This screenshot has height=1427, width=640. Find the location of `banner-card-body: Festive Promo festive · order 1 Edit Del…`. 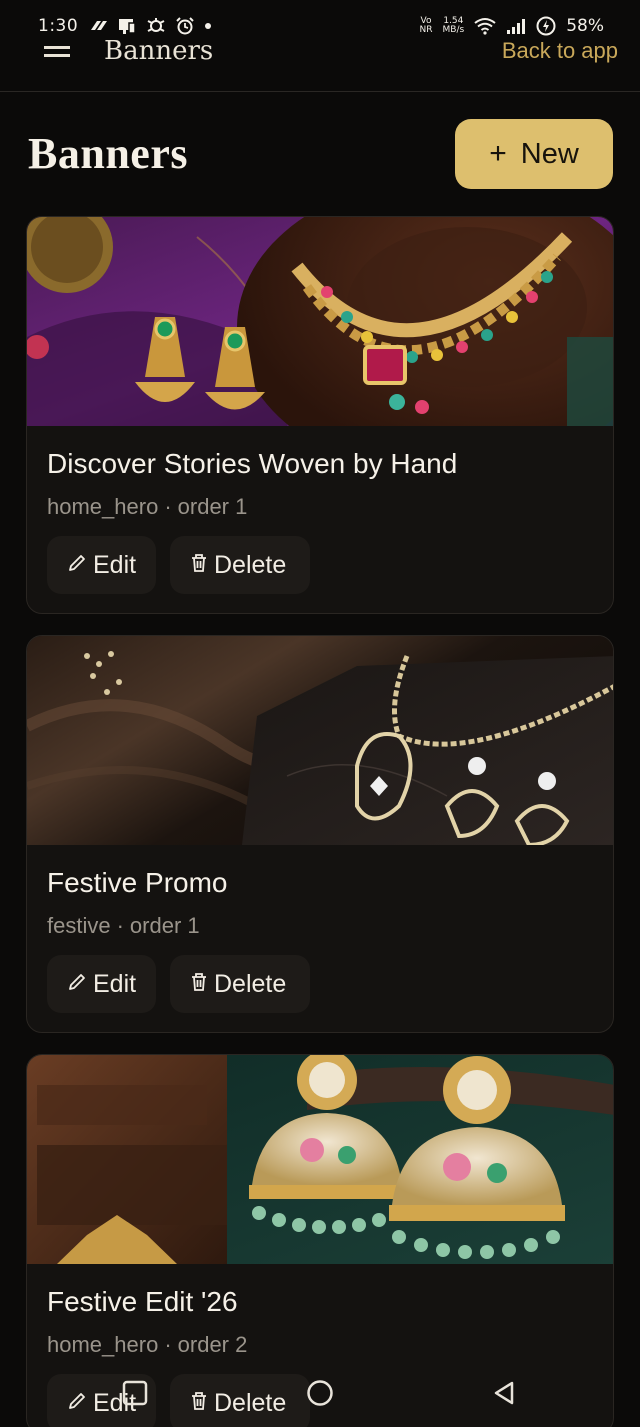

banner-card-body: Festive Promo festive · order 1 Edit Del… is located at coordinates (320, 929).